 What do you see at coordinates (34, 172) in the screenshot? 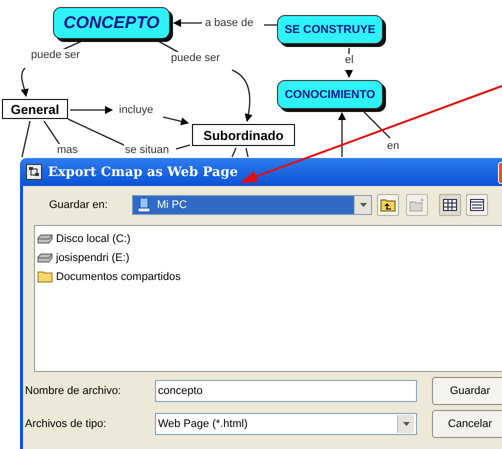
I see `app-icon` at bounding box center [34, 172].